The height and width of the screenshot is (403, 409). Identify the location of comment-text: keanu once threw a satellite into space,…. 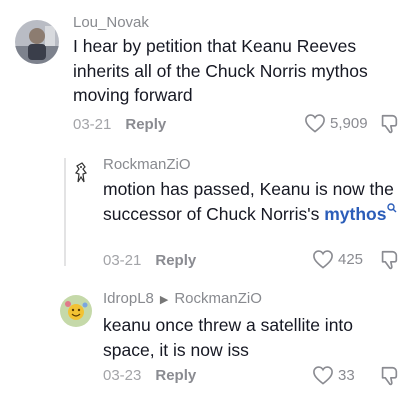
(228, 337).